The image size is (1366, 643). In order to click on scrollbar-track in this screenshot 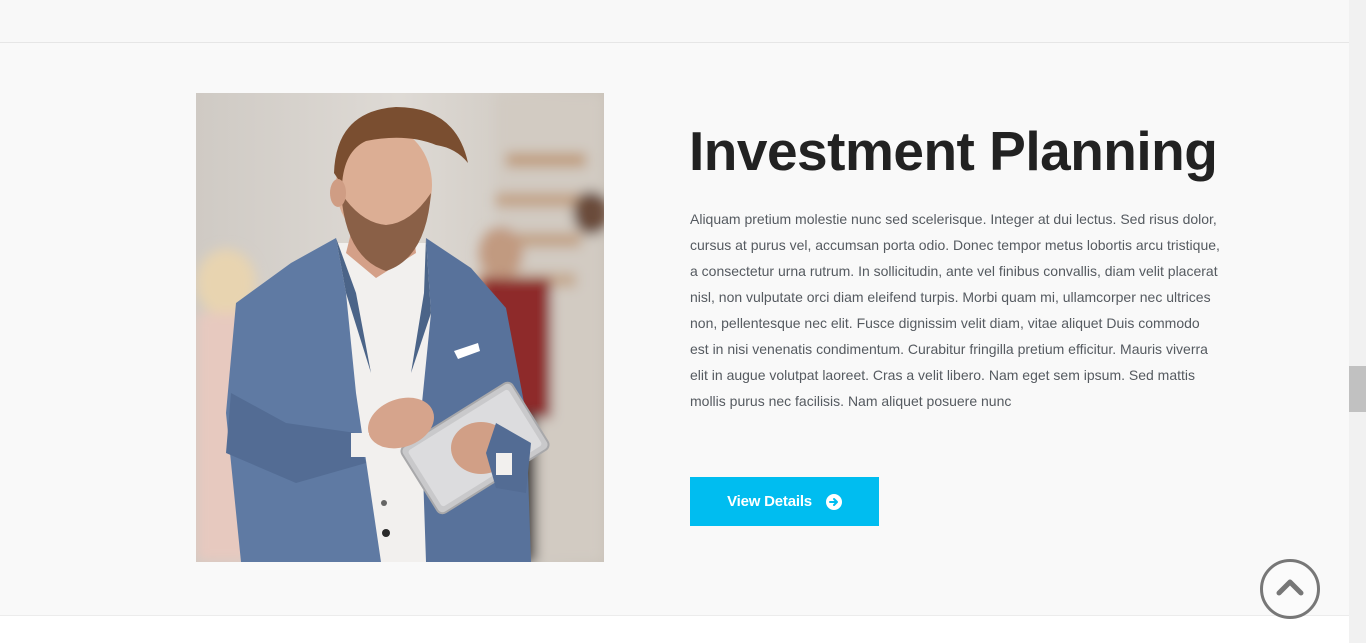, I will do `click(1357, 321)`.